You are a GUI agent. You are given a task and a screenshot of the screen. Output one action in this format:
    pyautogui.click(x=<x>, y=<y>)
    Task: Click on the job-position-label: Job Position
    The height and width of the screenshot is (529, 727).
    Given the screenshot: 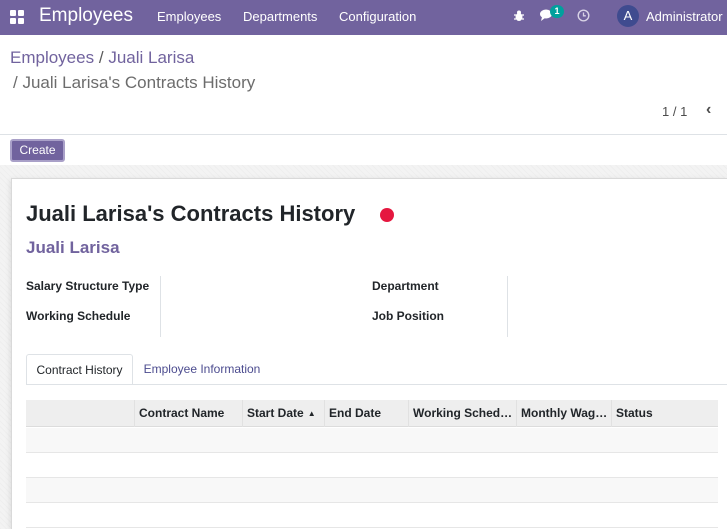 What is the action you would take?
    pyautogui.click(x=408, y=316)
    